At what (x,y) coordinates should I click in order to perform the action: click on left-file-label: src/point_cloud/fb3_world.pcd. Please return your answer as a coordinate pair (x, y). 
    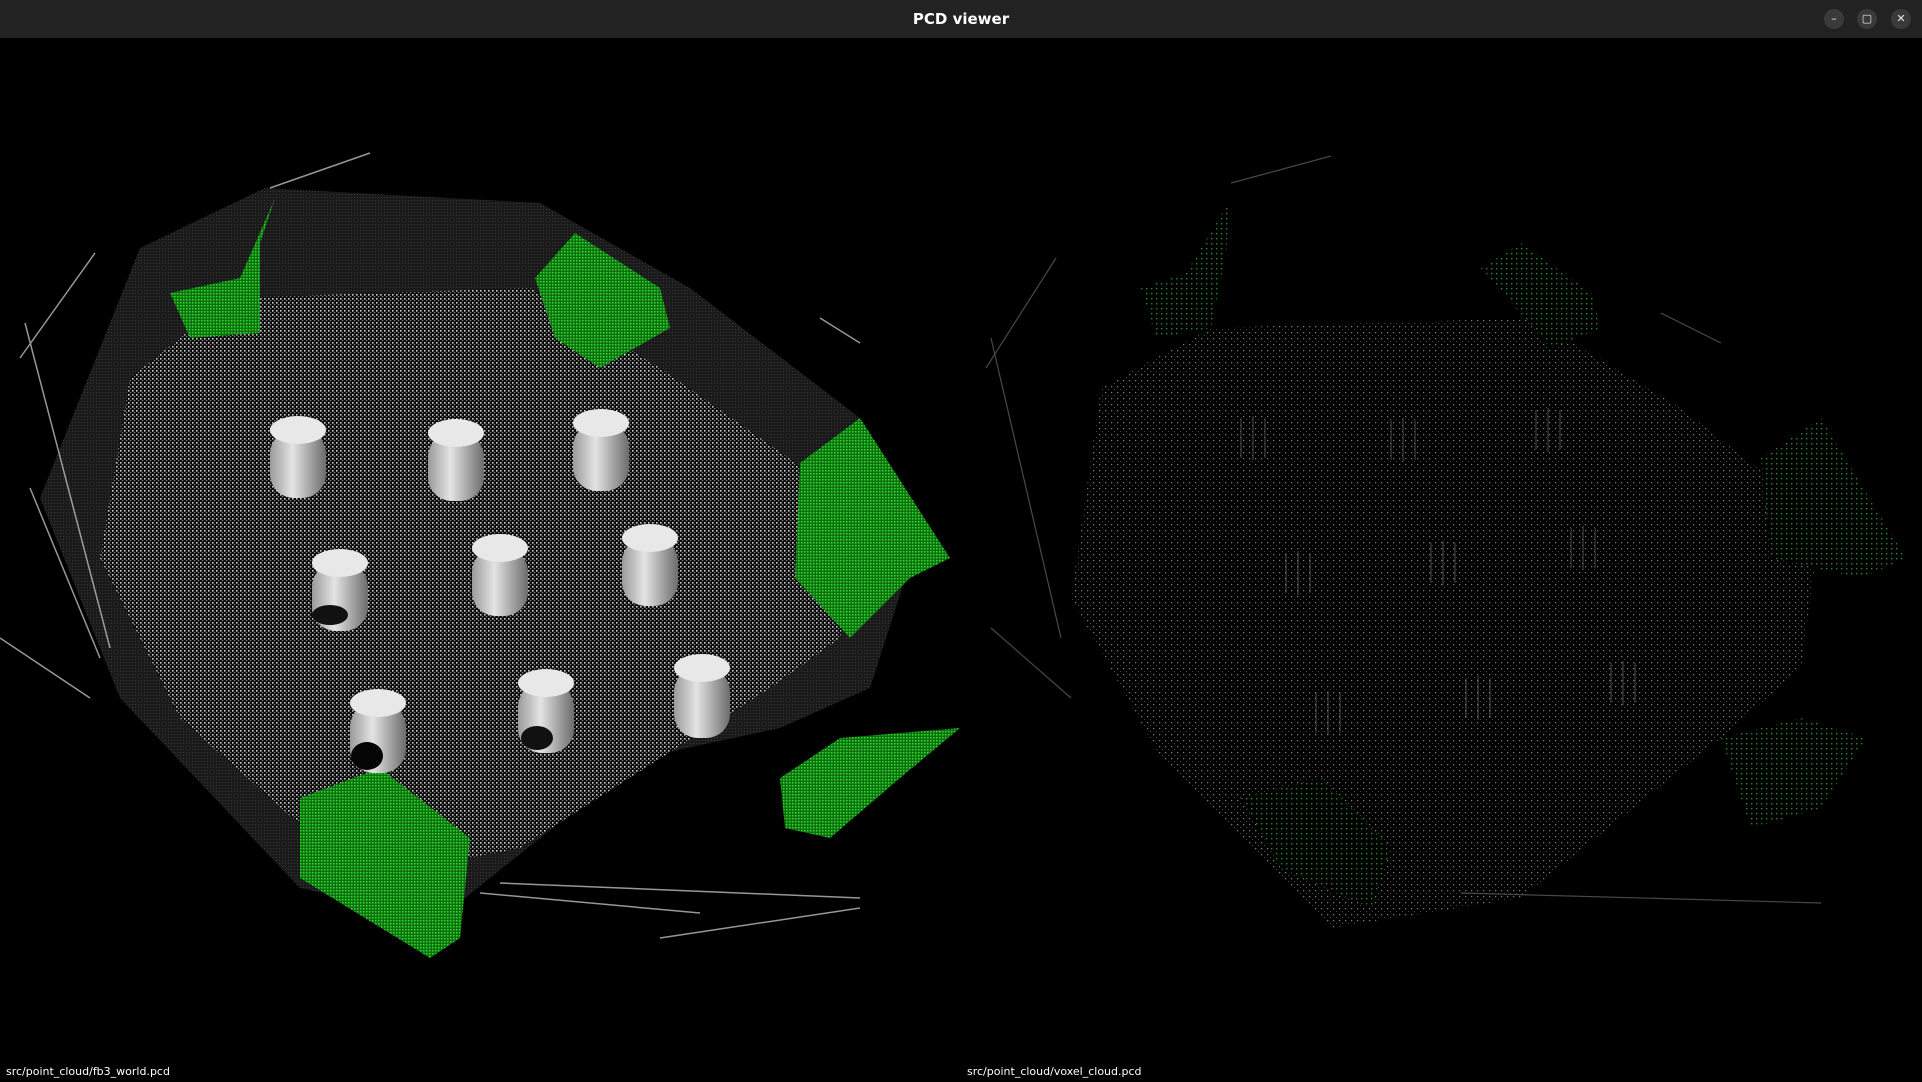
    Looking at the image, I should click on (88, 1071).